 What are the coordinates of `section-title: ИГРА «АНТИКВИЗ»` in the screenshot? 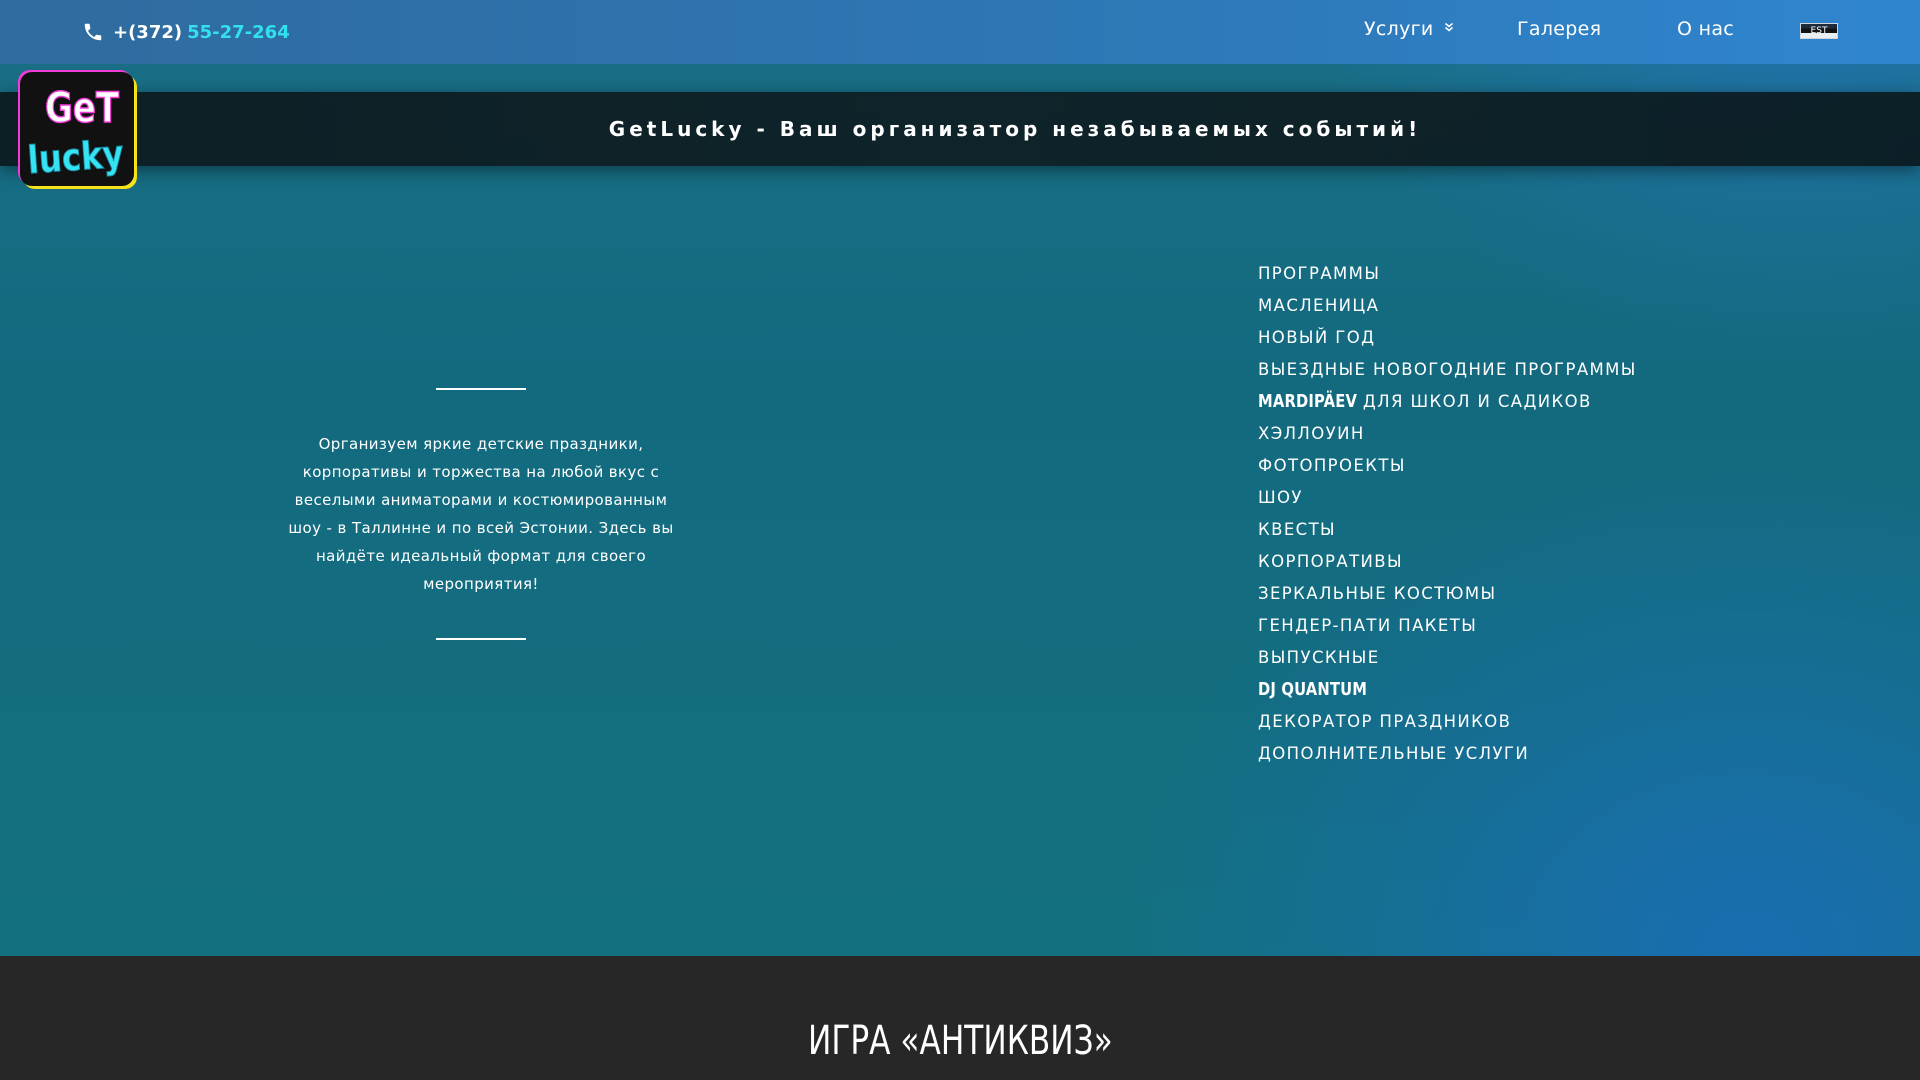 It's located at (960, 1041).